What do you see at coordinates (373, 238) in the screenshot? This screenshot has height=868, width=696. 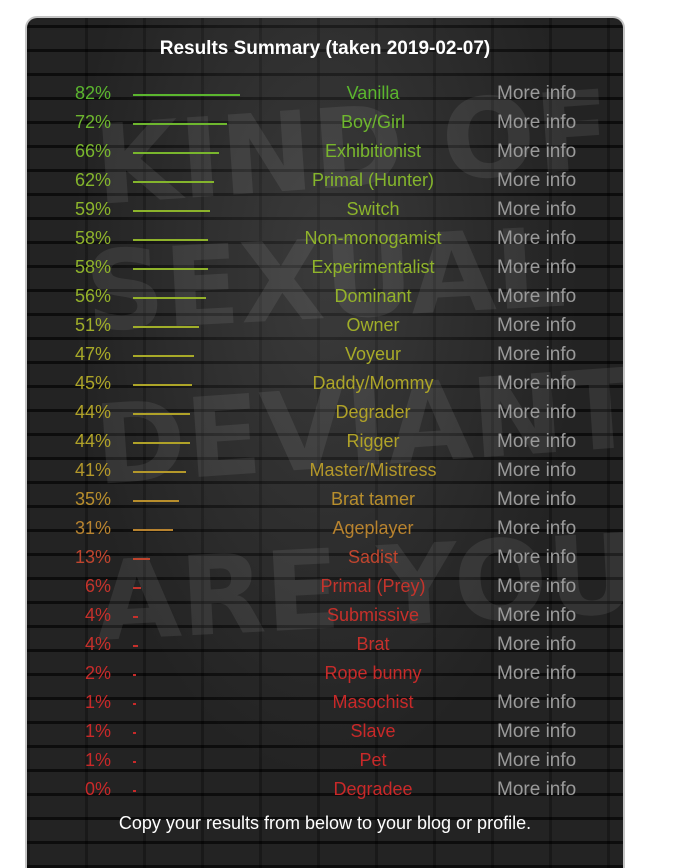 I see `result-category-name: Non-monogamist` at bounding box center [373, 238].